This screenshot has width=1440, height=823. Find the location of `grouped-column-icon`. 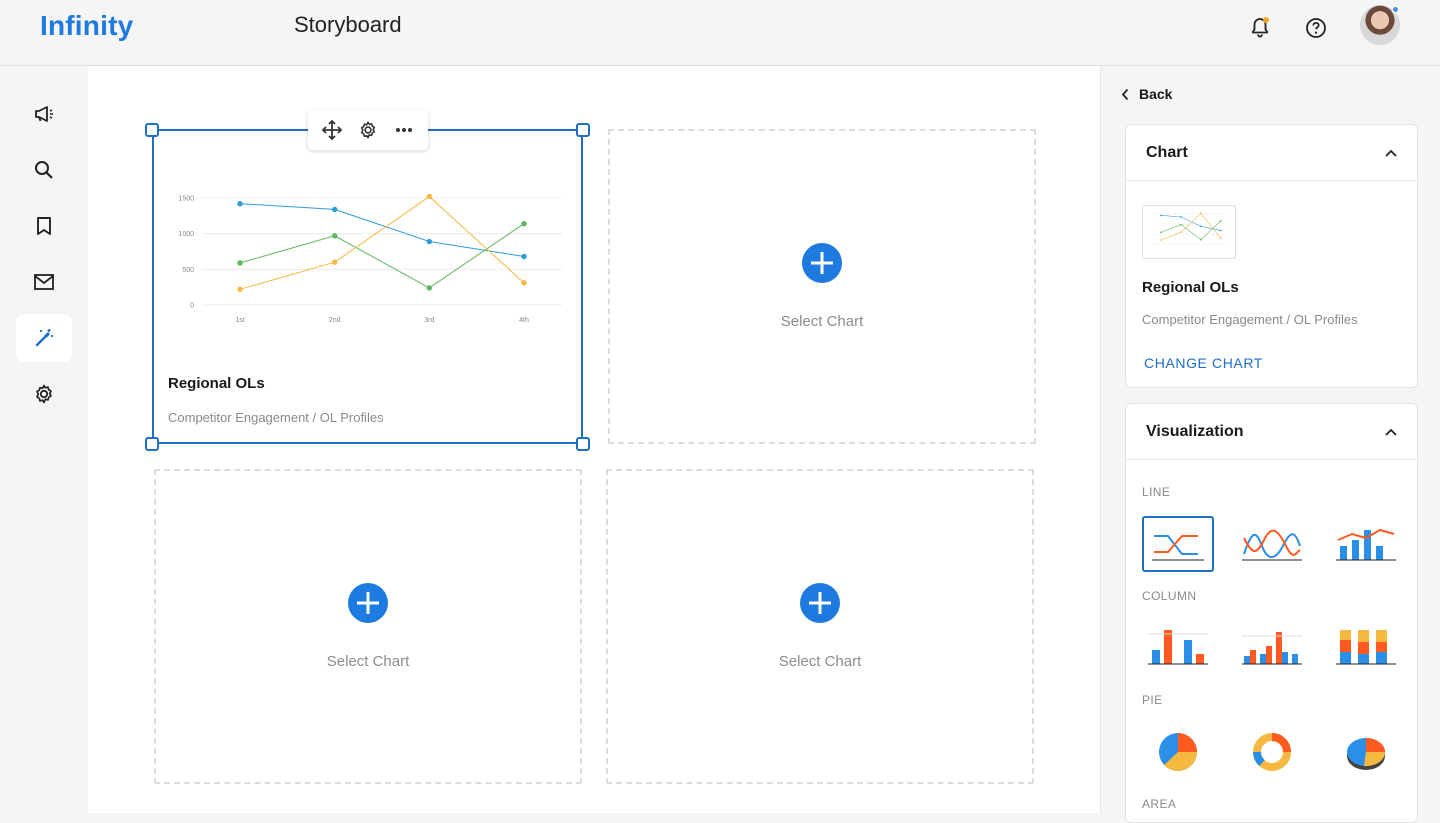

grouped-column-icon is located at coordinates (1272, 648).